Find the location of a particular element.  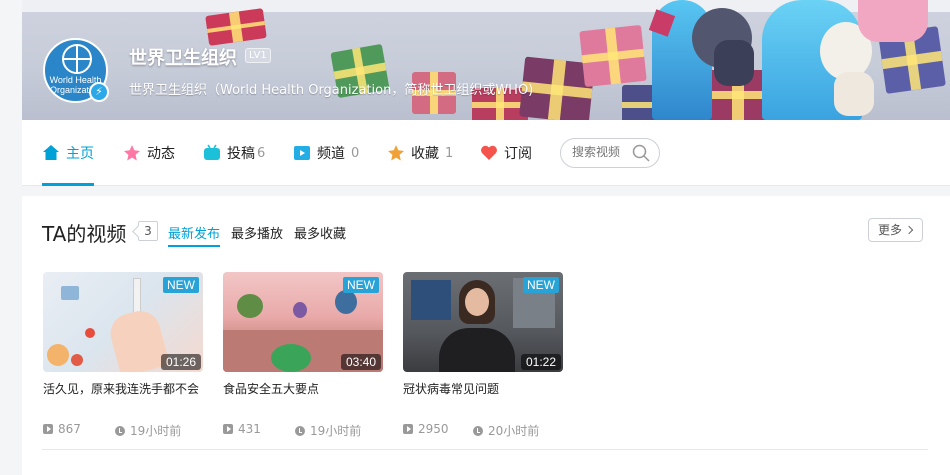

tab-dynamic-label: 动态 is located at coordinates (161, 154).